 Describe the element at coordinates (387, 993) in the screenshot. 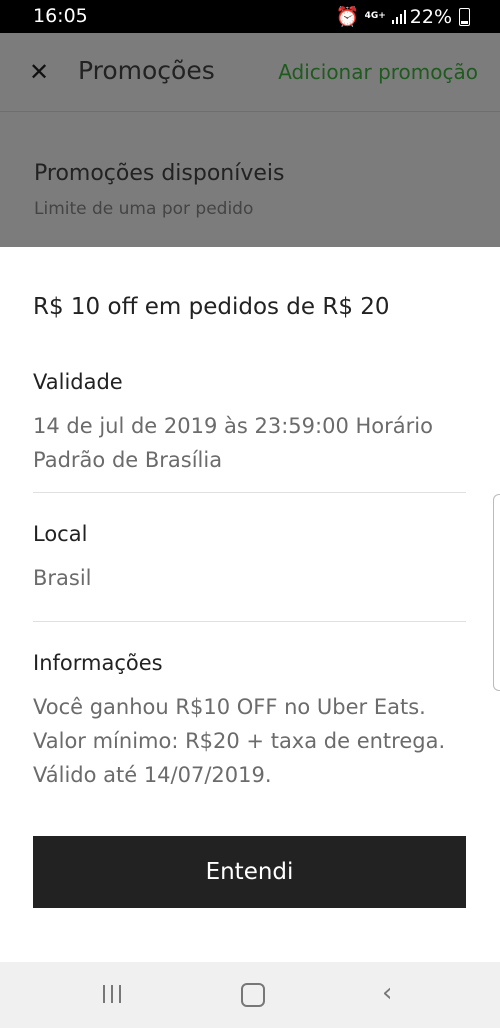

I see `back-icon: ‹` at that location.